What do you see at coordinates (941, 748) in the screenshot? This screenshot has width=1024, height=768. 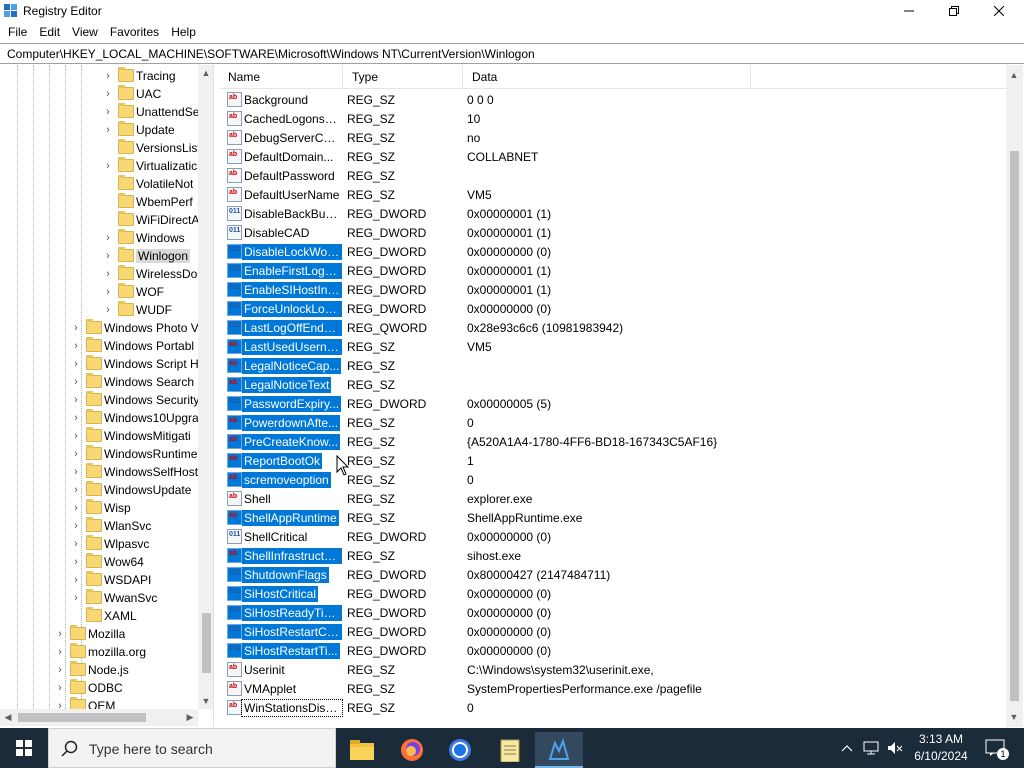 I see `taskbar-clock: 3:13 AM 6/10/2024` at bounding box center [941, 748].